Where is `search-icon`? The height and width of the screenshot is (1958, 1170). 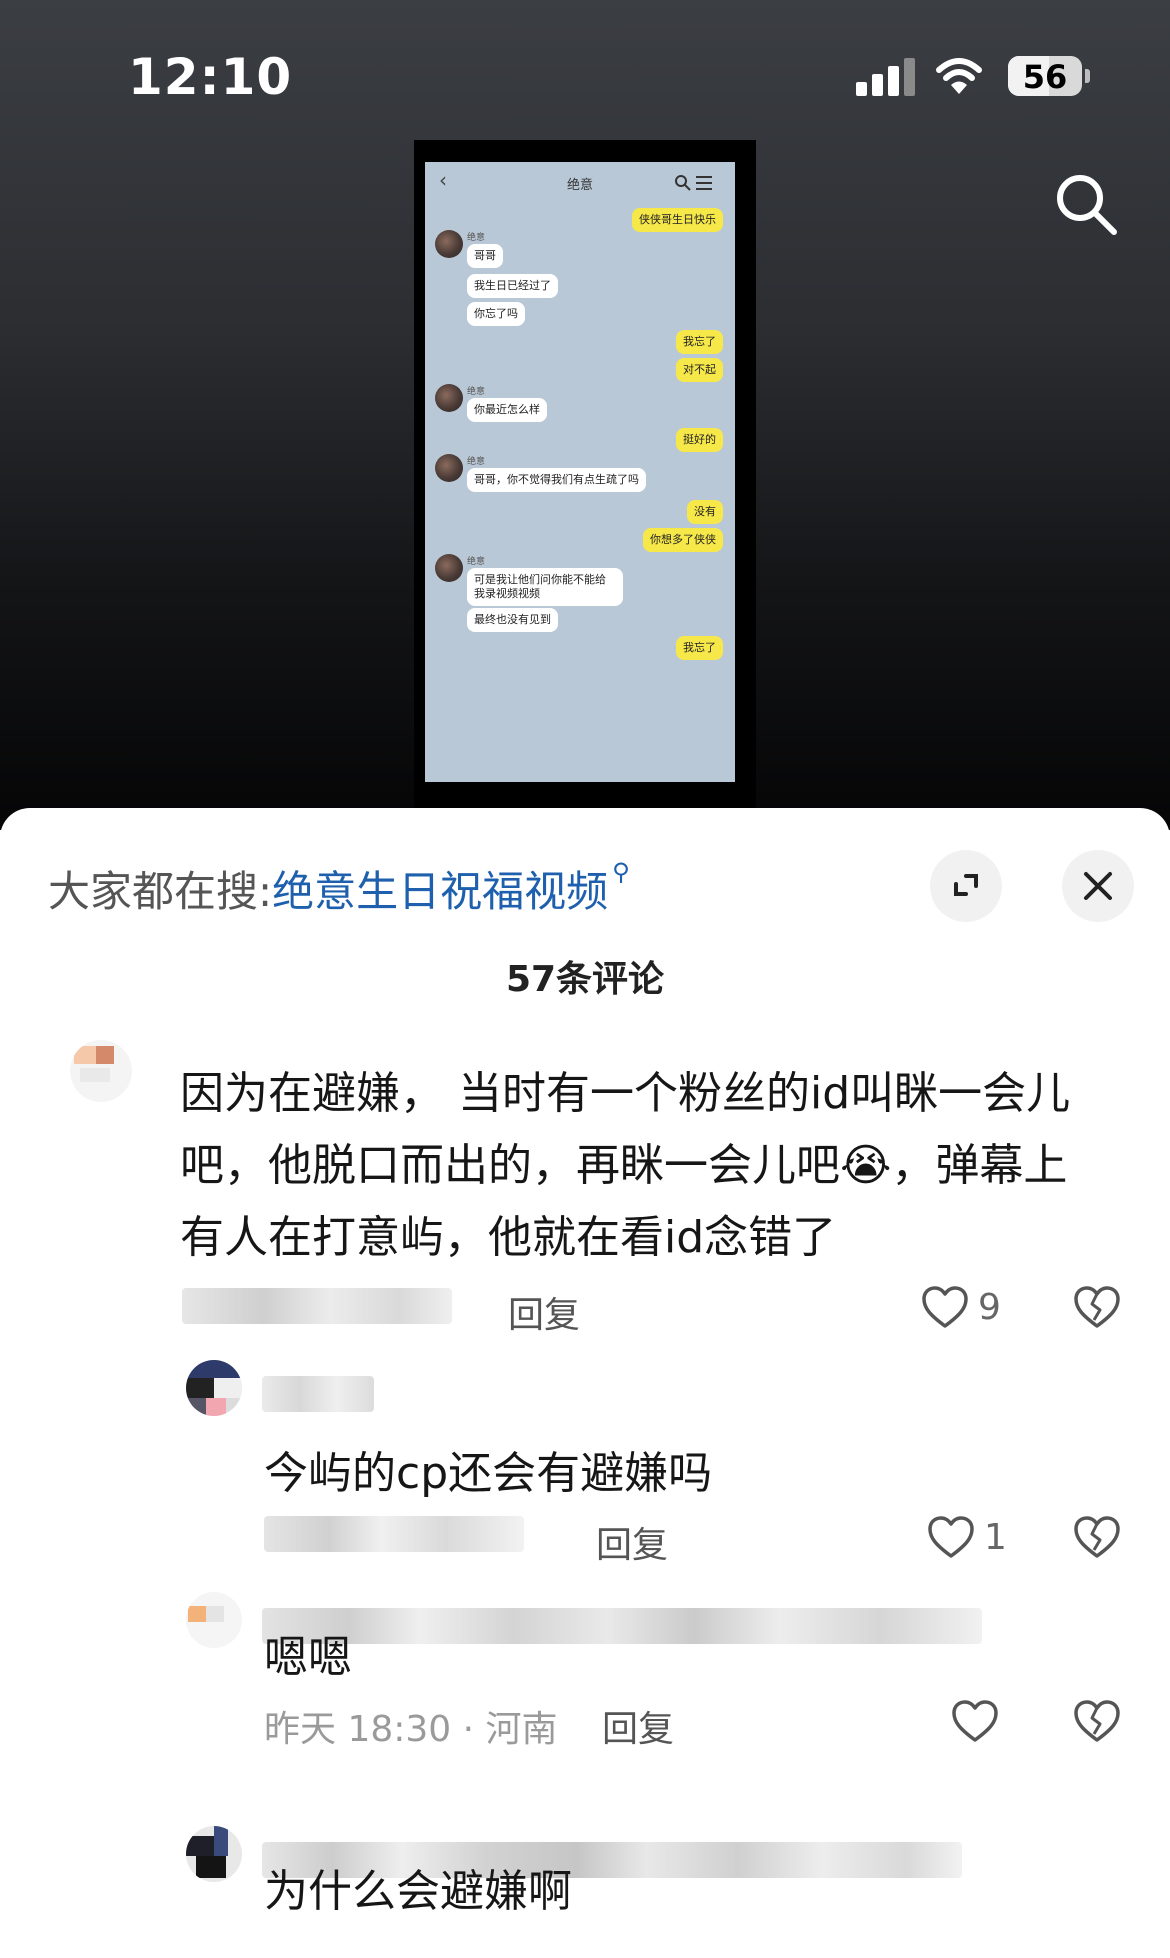 search-icon is located at coordinates (1086, 204).